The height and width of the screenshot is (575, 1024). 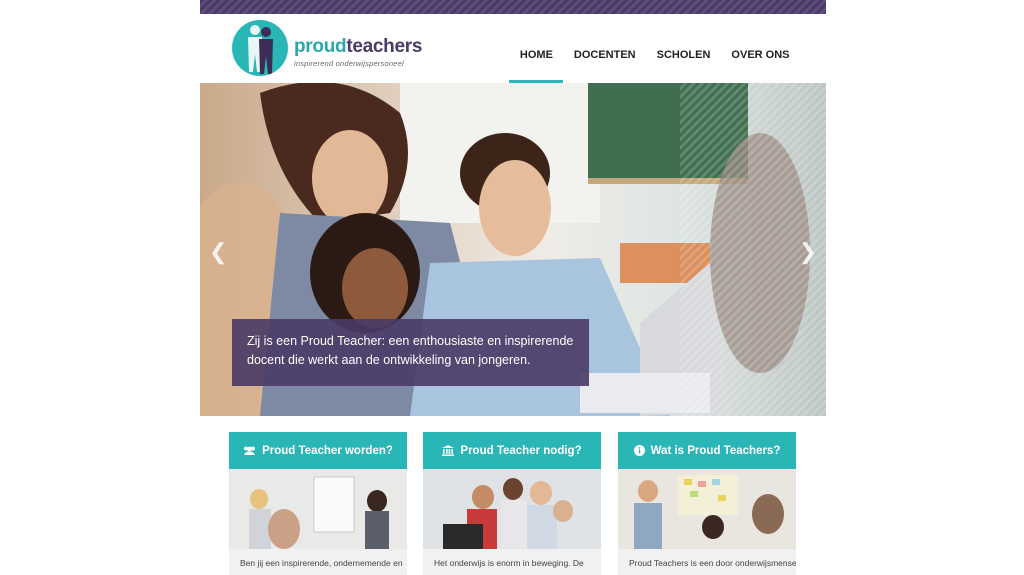 What do you see at coordinates (604, 48) in the screenshot?
I see `nav-docenten: DOCENTEN` at bounding box center [604, 48].